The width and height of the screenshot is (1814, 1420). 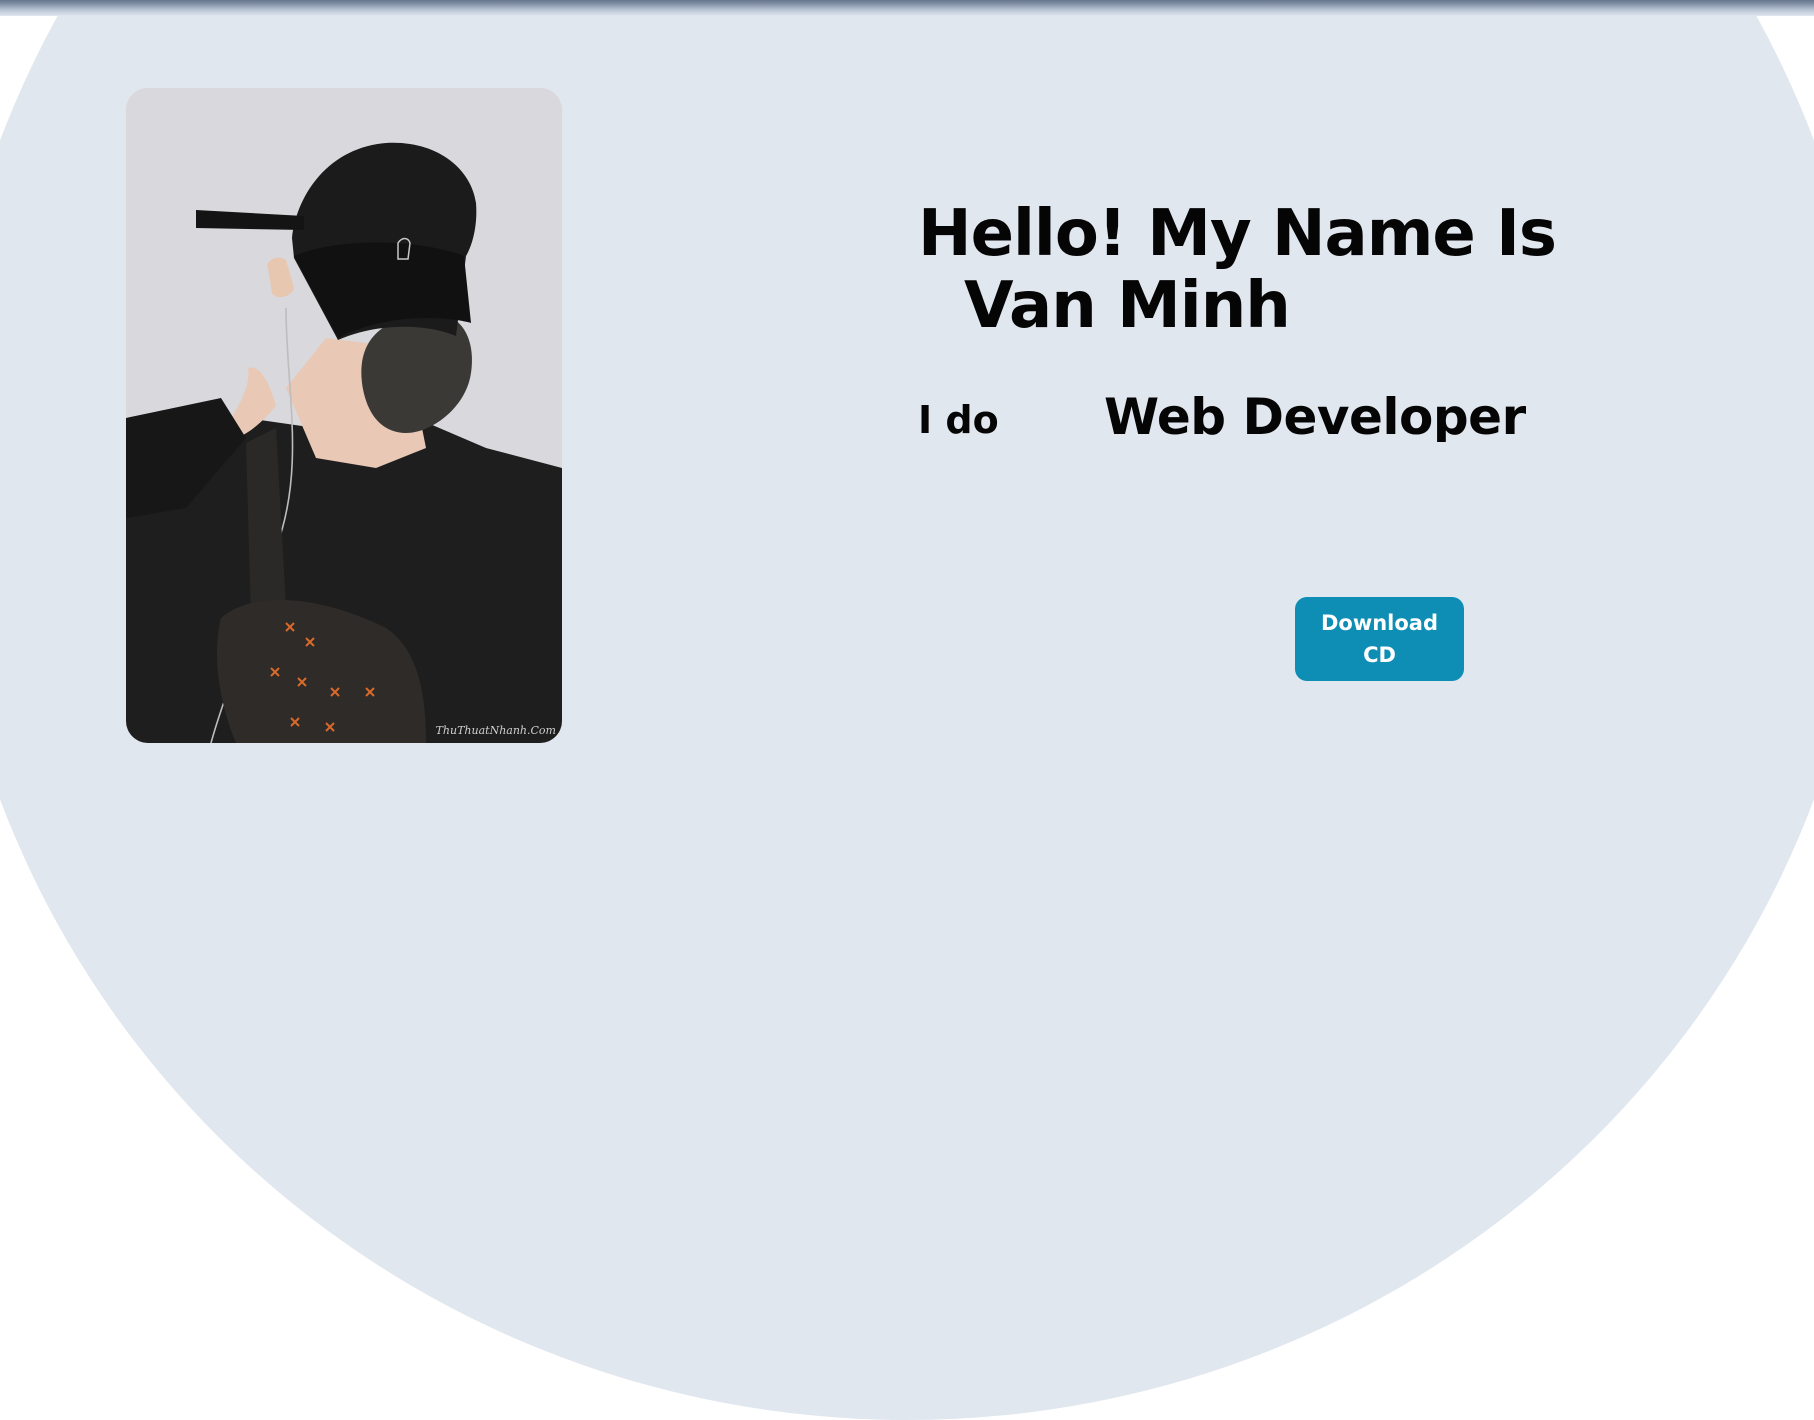 What do you see at coordinates (1237, 234) in the screenshot?
I see `greeting-text: Hello! My Name Is` at bounding box center [1237, 234].